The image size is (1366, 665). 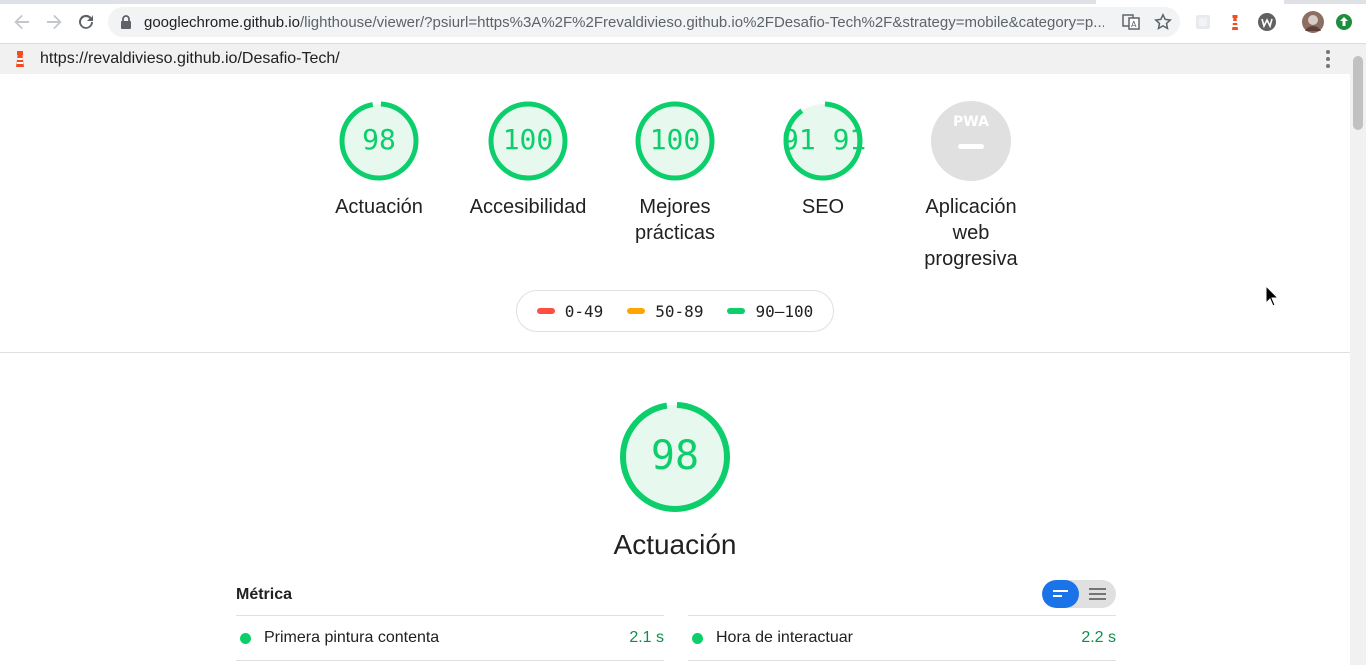 I want to click on metrics-header: Métrica, so click(x=264, y=594).